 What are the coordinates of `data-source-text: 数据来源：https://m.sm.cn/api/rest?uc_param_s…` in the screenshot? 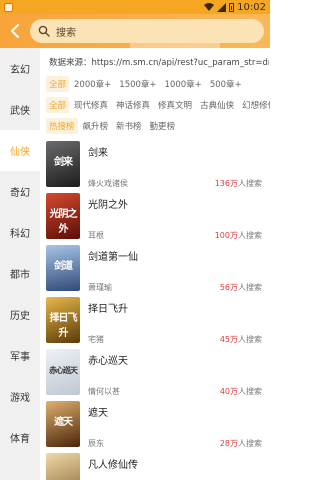 It's located at (159, 63).